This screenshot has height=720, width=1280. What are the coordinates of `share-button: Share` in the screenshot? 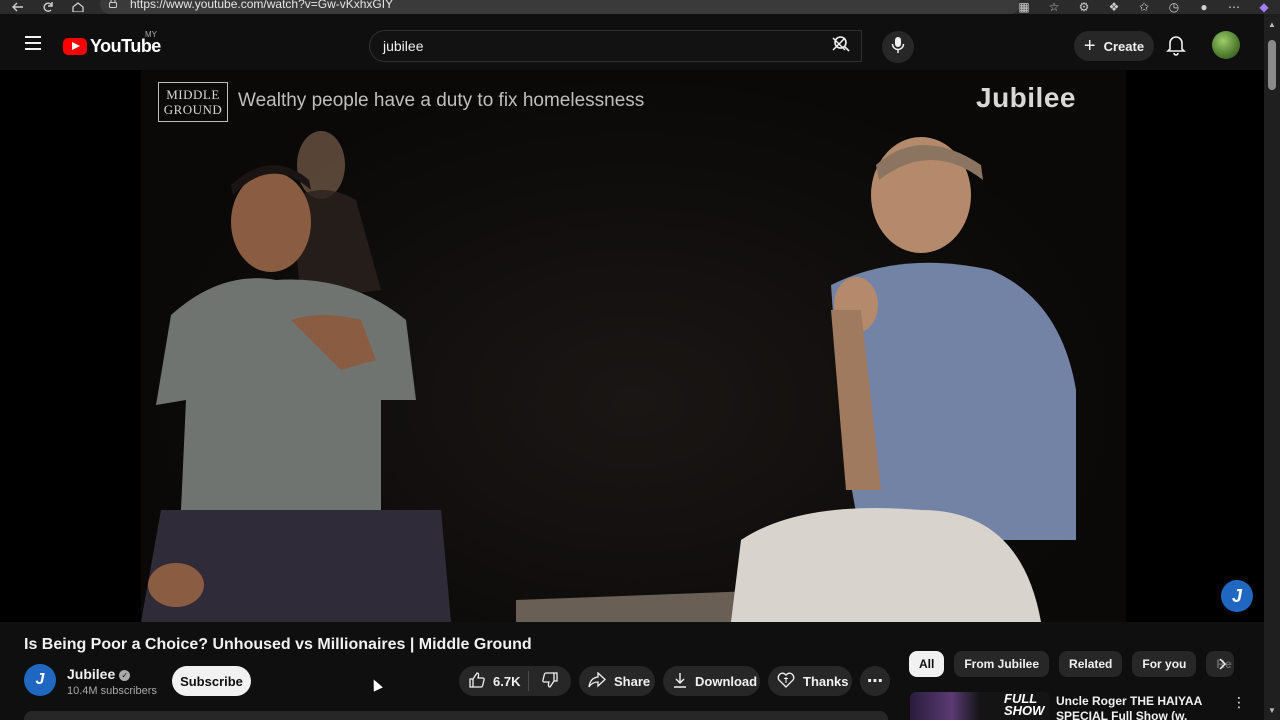 It's located at (617, 681).